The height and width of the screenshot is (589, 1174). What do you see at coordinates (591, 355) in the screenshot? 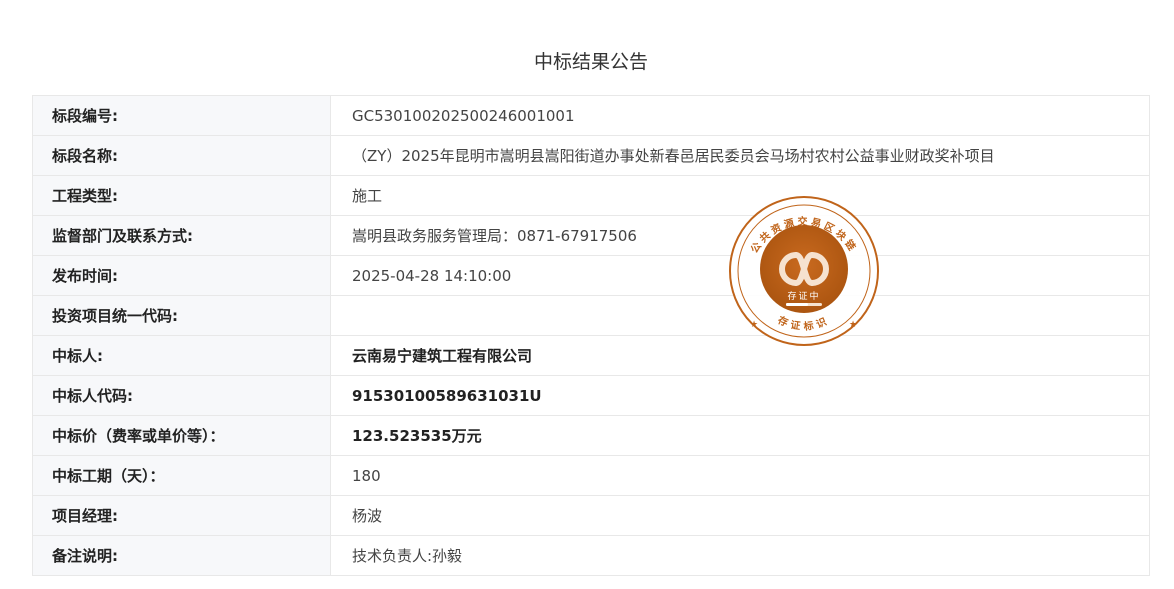
I see `table-row: 中标人: 云南易宁建筑工程有限公司` at bounding box center [591, 355].